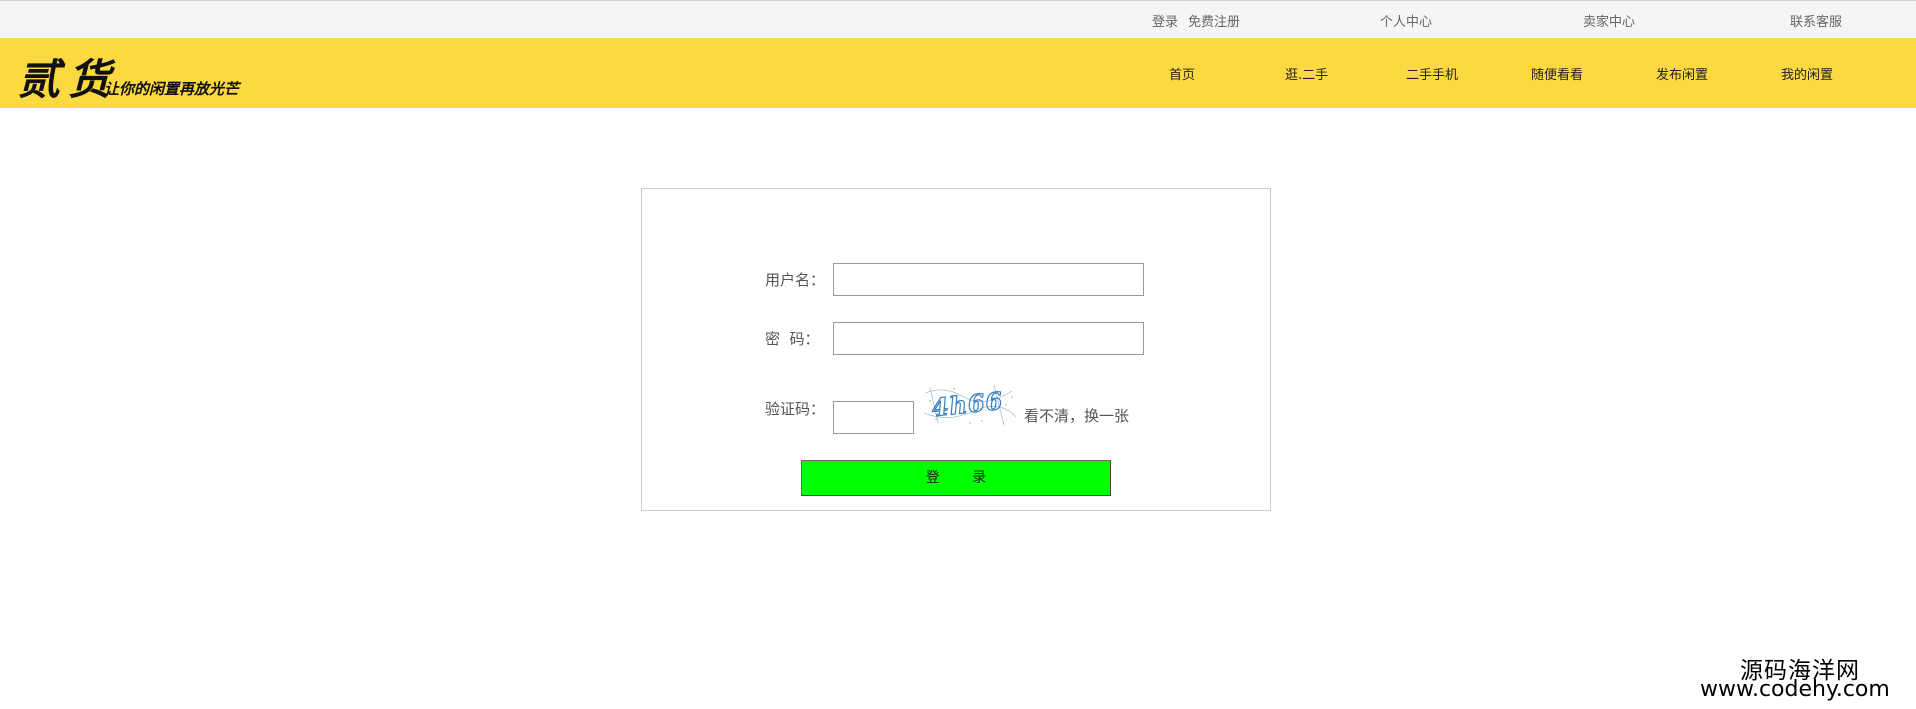  What do you see at coordinates (1682, 73) in the screenshot?
I see `nav-publish-item: 发布闲置` at bounding box center [1682, 73].